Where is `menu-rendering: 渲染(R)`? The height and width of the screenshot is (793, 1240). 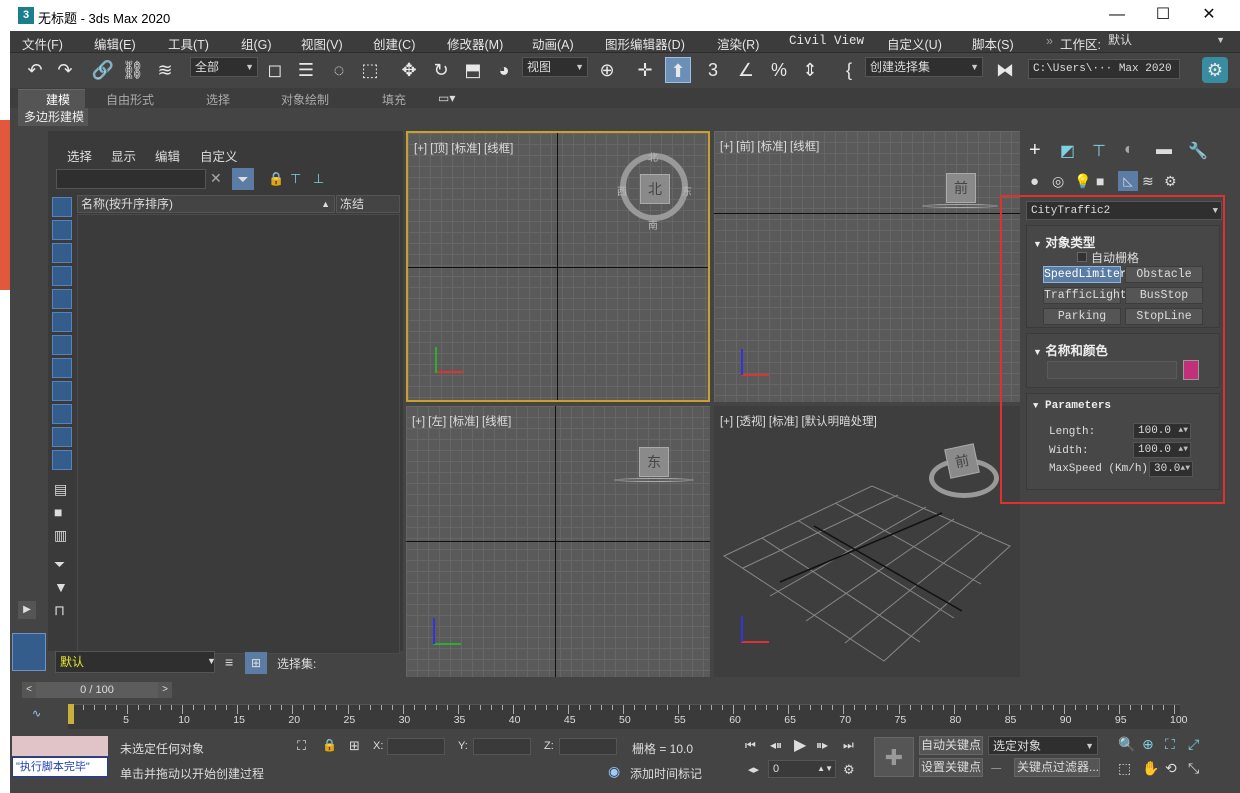
menu-rendering: 渲染(R) is located at coordinates (738, 43).